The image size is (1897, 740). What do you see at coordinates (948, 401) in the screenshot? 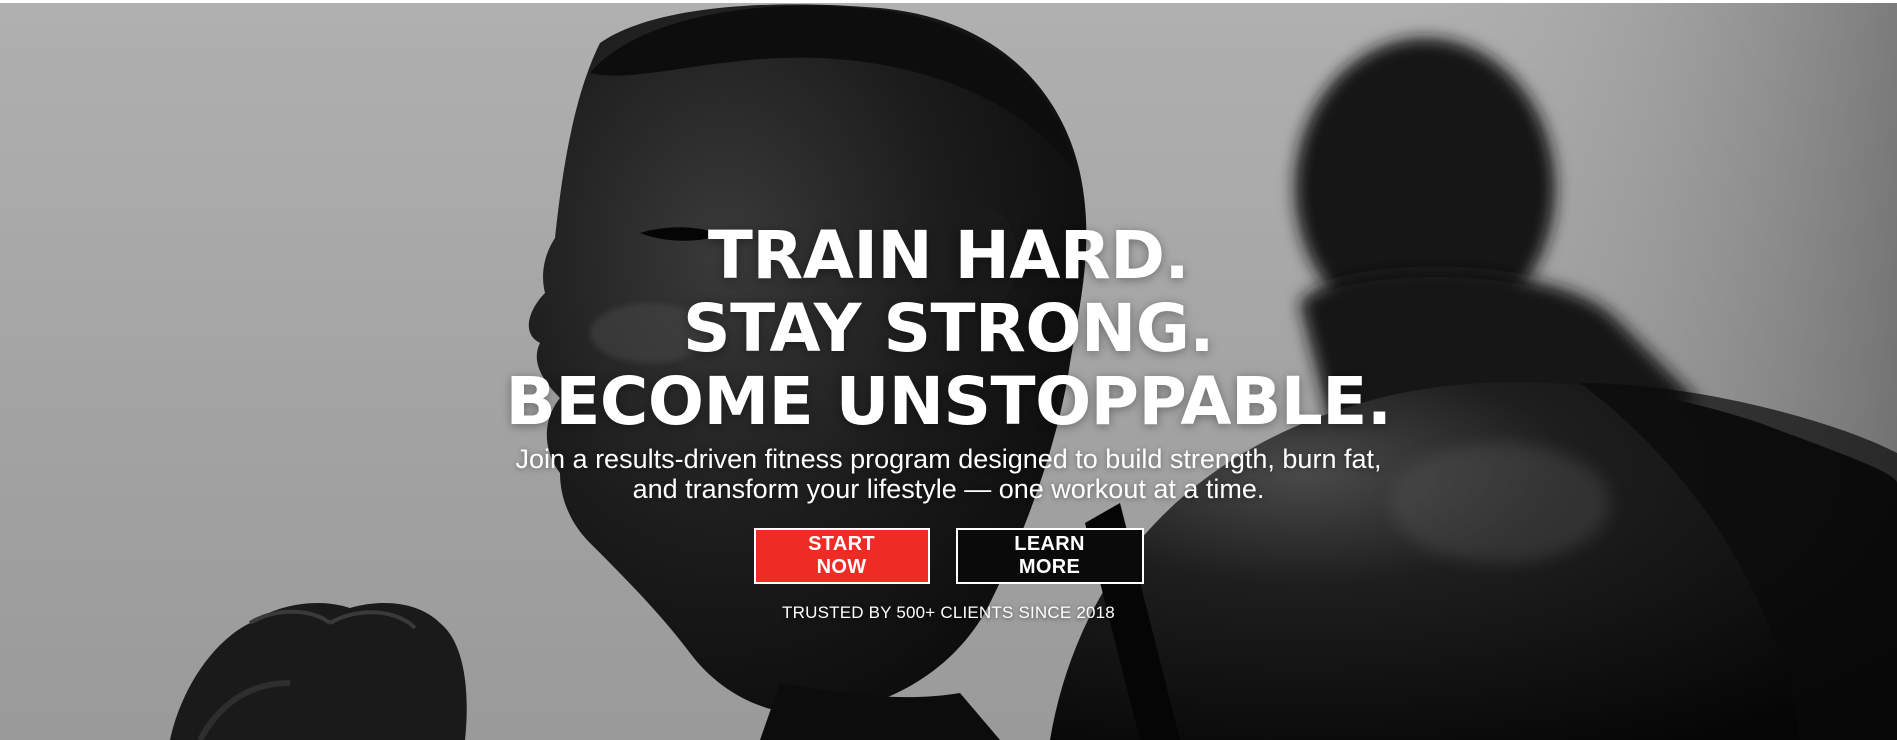
I see `headline-line-3: BECOME UNSTOPPABLE.` at bounding box center [948, 401].